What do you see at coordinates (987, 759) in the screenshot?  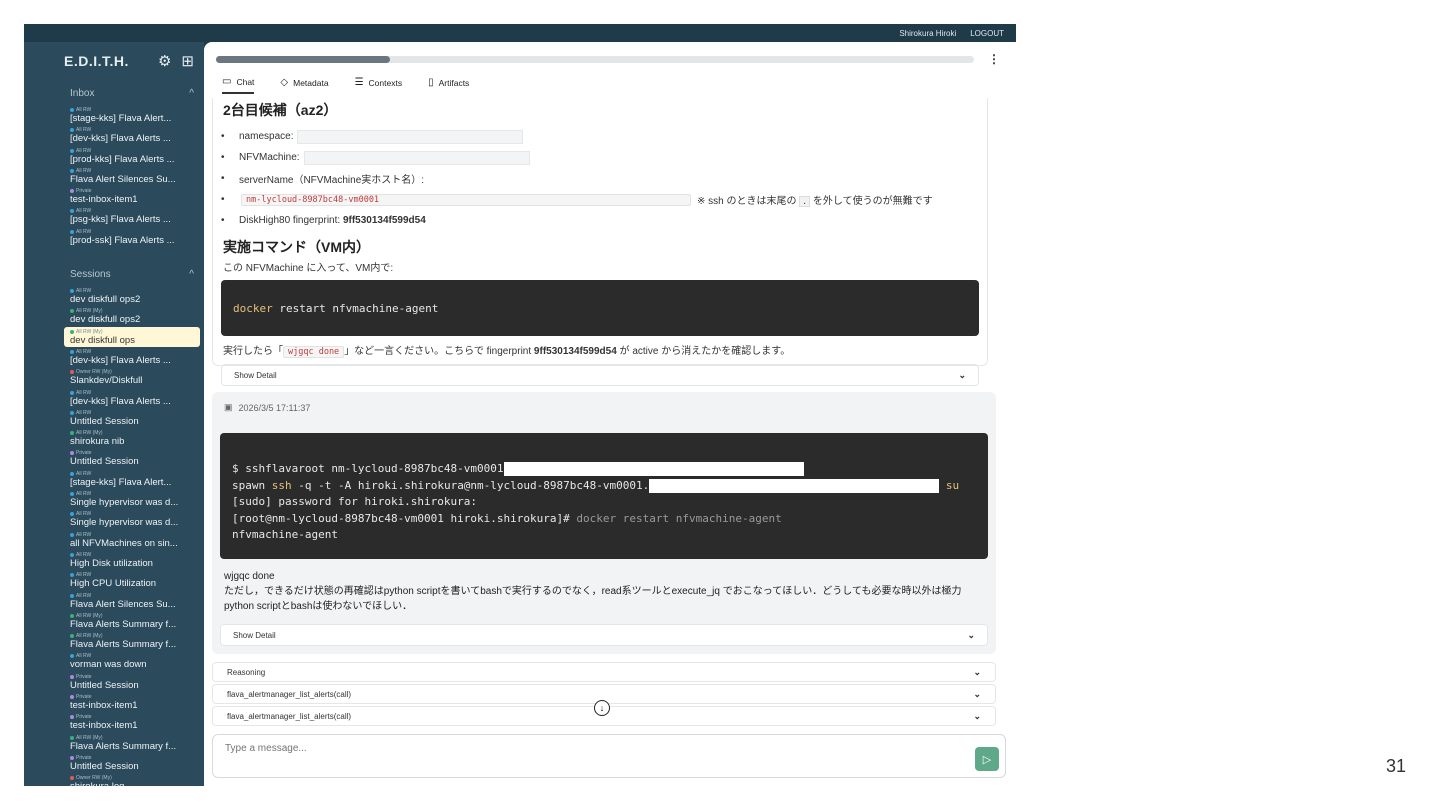 I see `send-button: ▷` at bounding box center [987, 759].